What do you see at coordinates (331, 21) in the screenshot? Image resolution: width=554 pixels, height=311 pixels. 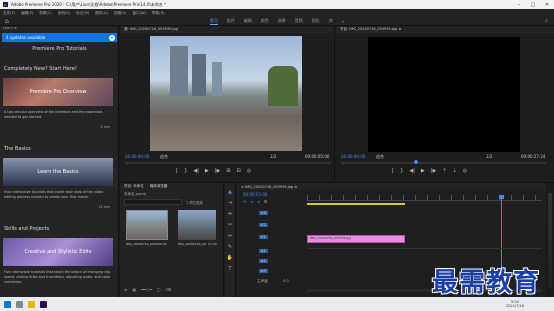 I see `workspace-libraries: 库` at bounding box center [331, 21].